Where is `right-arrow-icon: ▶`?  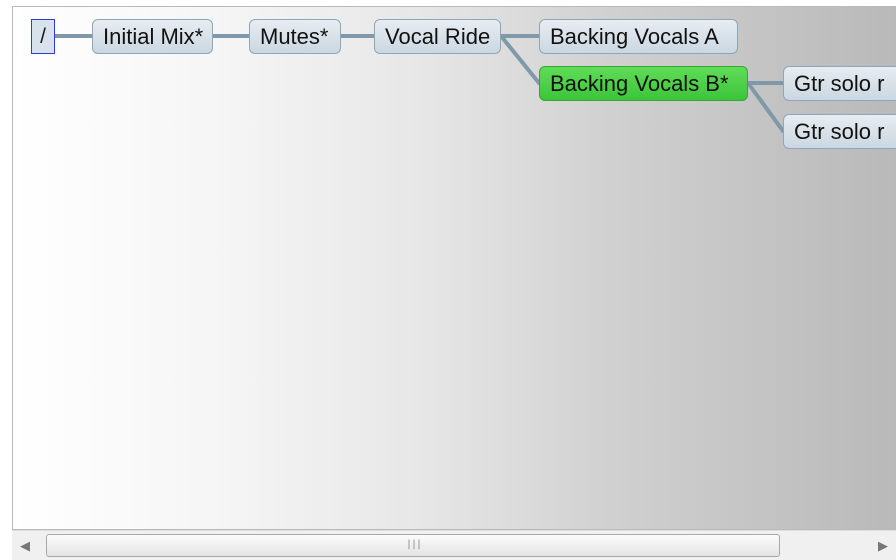
right-arrow-icon: ▶ is located at coordinates (883, 545).